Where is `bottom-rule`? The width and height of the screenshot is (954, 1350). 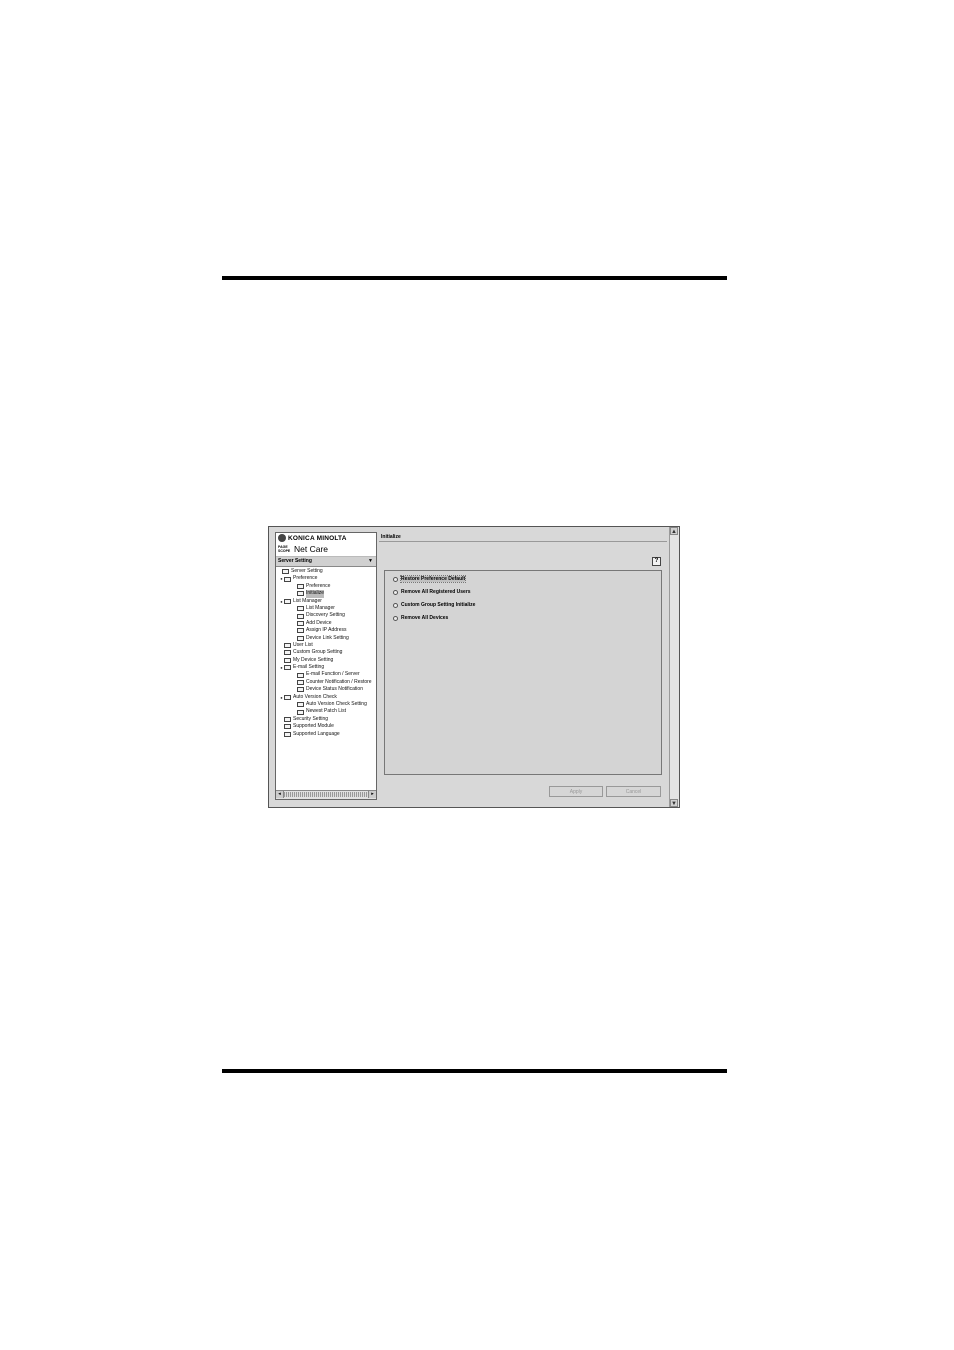
bottom-rule is located at coordinates (474, 1071).